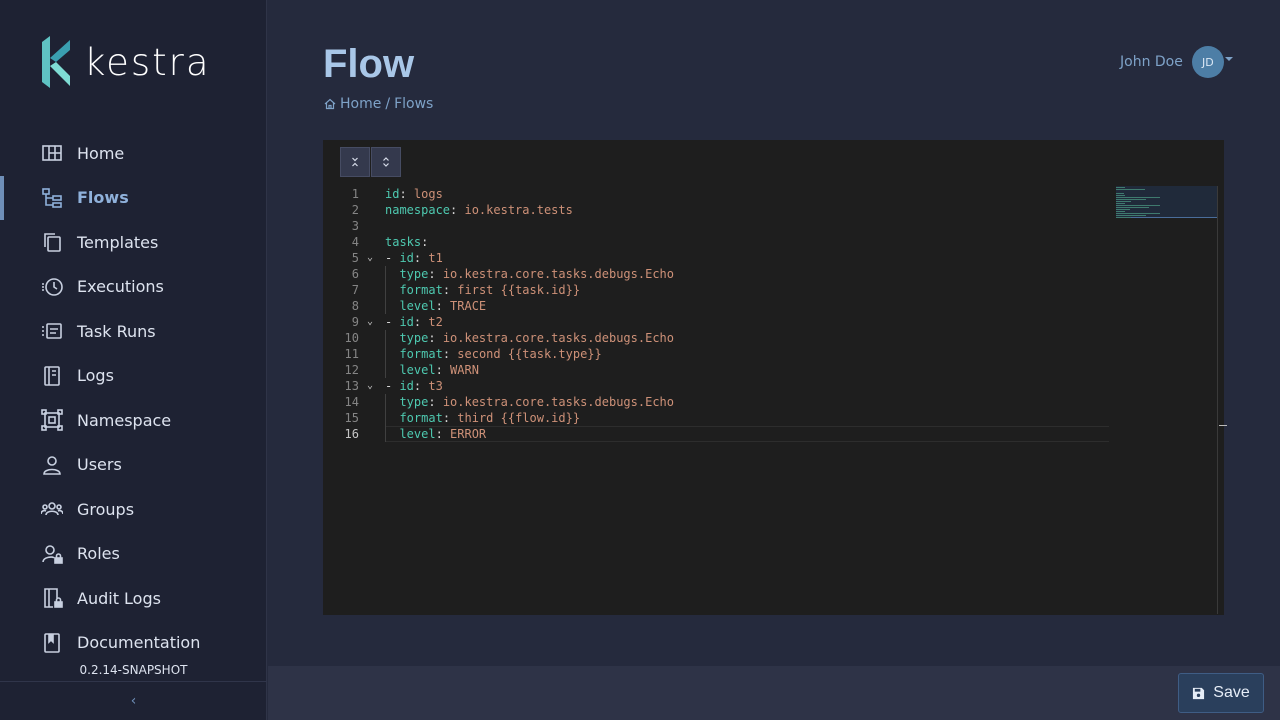 This screenshot has height=720, width=1280. I want to click on code-line: 9 ⌄ - id: t2, so click(718, 322).